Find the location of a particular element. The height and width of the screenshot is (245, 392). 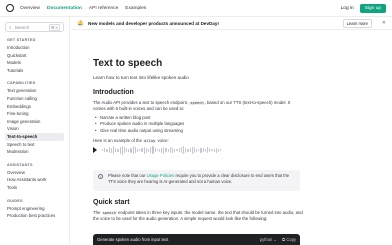

login-link: Log in is located at coordinates (347, 8).